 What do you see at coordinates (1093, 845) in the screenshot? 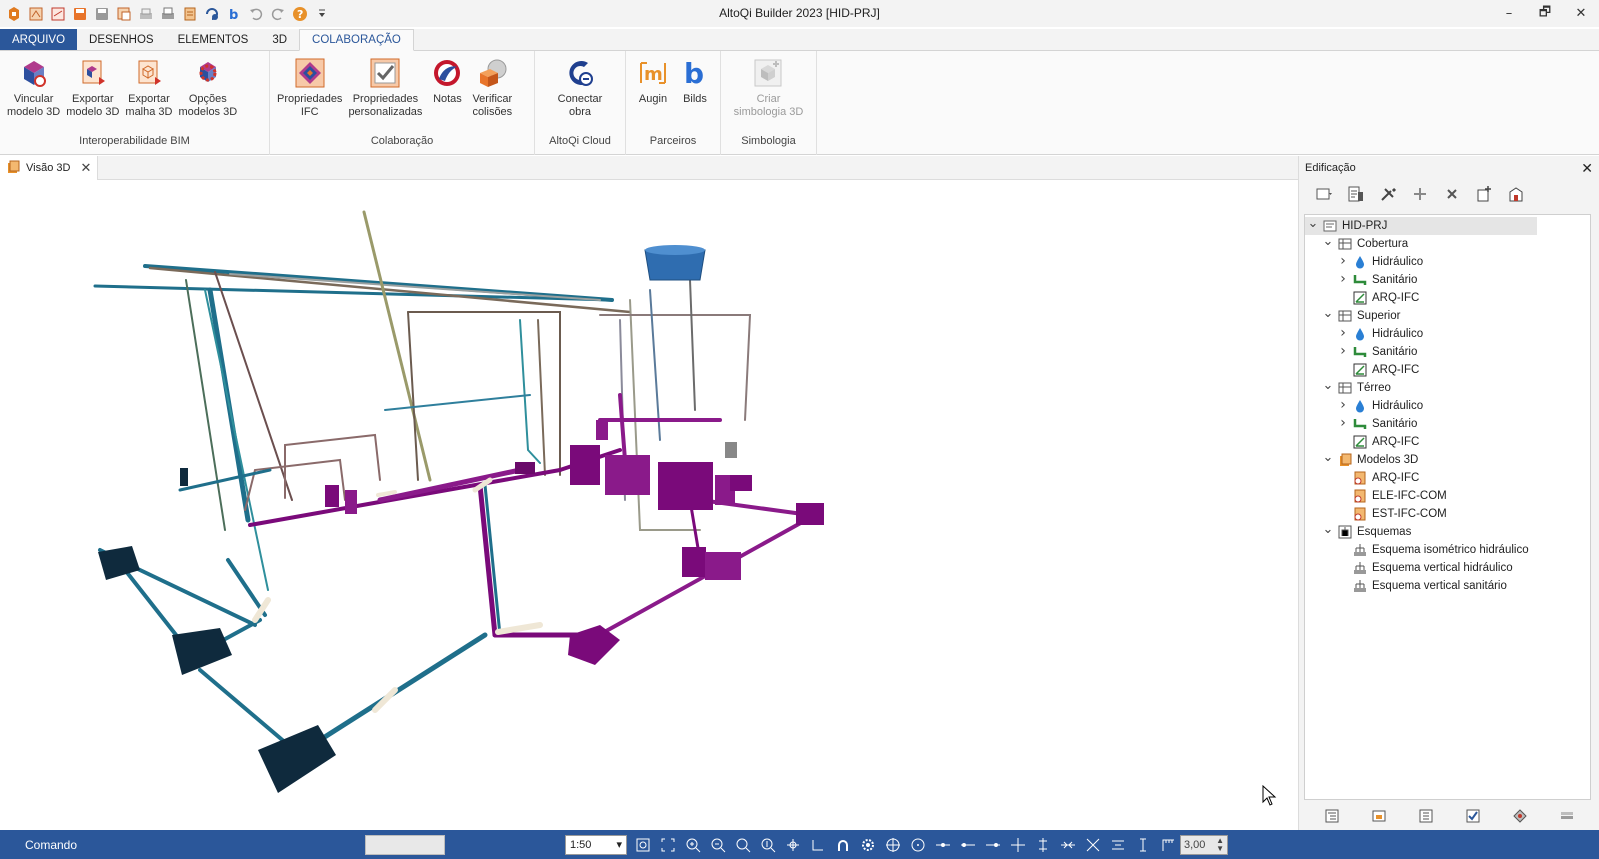
I see `snap-extend-icon` at bounding box center [1093, 845].